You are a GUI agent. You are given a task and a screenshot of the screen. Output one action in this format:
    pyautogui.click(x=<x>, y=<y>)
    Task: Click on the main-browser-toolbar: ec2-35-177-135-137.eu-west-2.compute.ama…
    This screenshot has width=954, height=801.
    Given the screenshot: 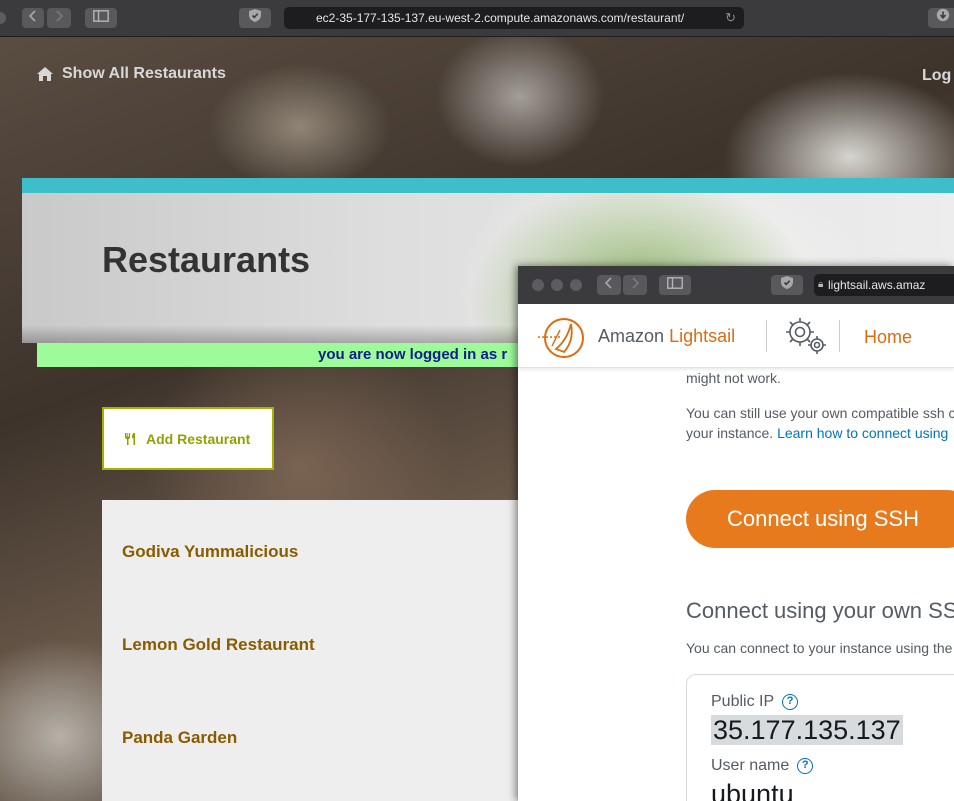 What is the action you would take?
    pyautogui.click(x=477, y=18)
    